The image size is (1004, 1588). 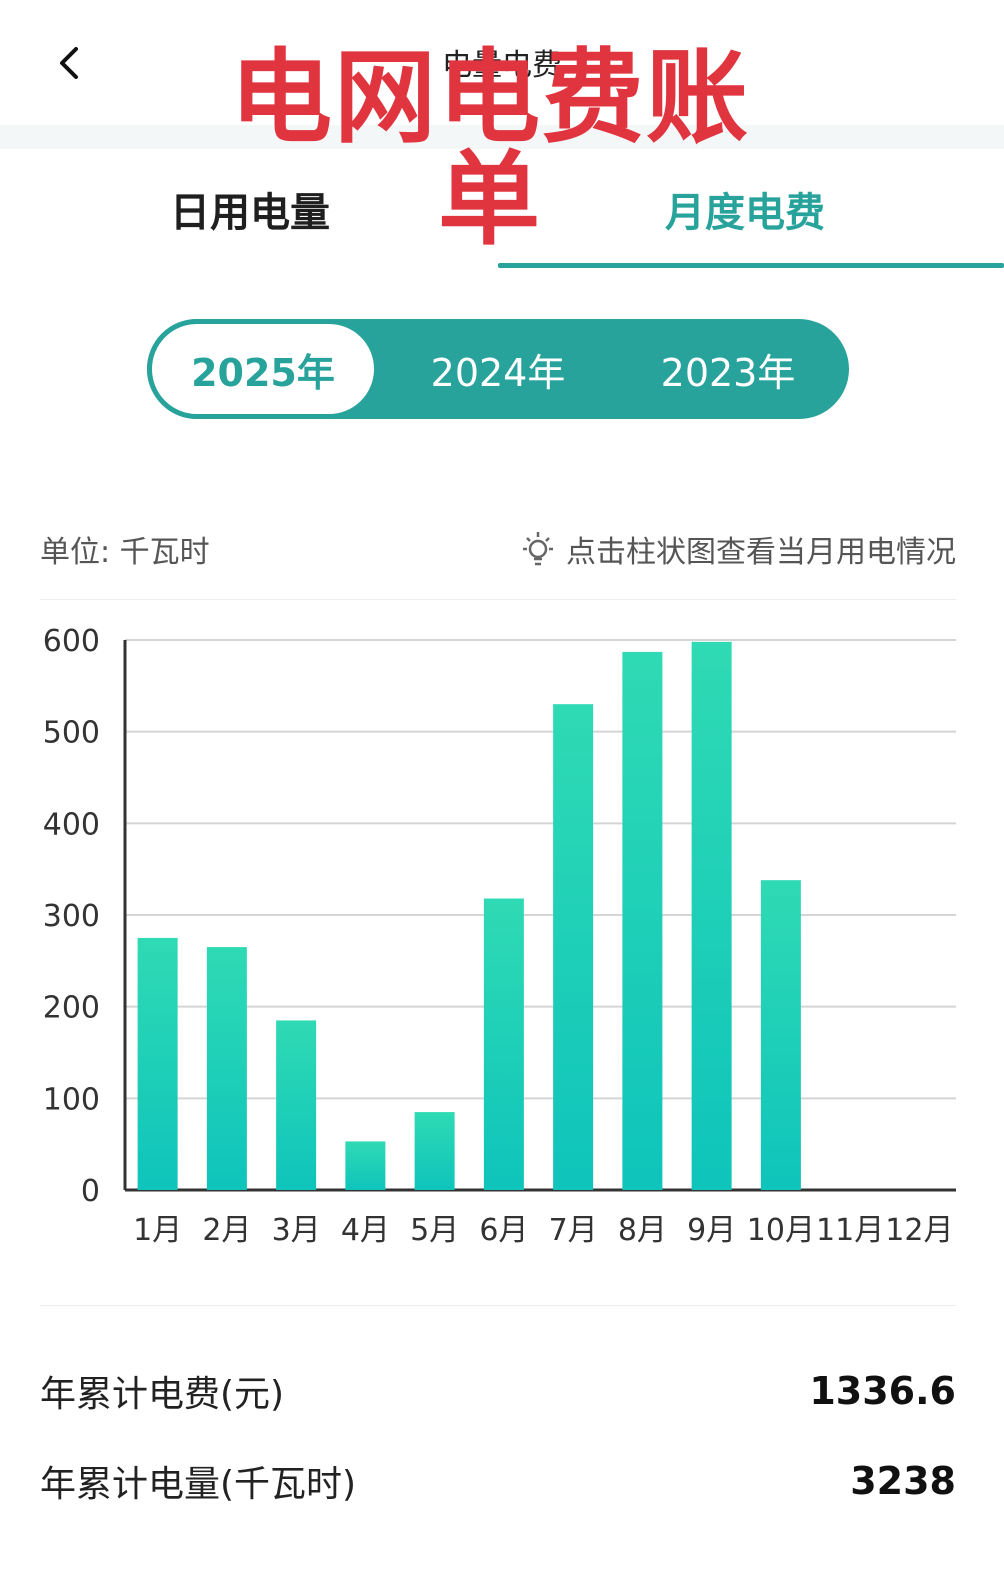 What do you see at coordinates (745, 209) in the screenshot?
I see `tab-monthly-cost: 月度电费` at bounding box center [745, 209].